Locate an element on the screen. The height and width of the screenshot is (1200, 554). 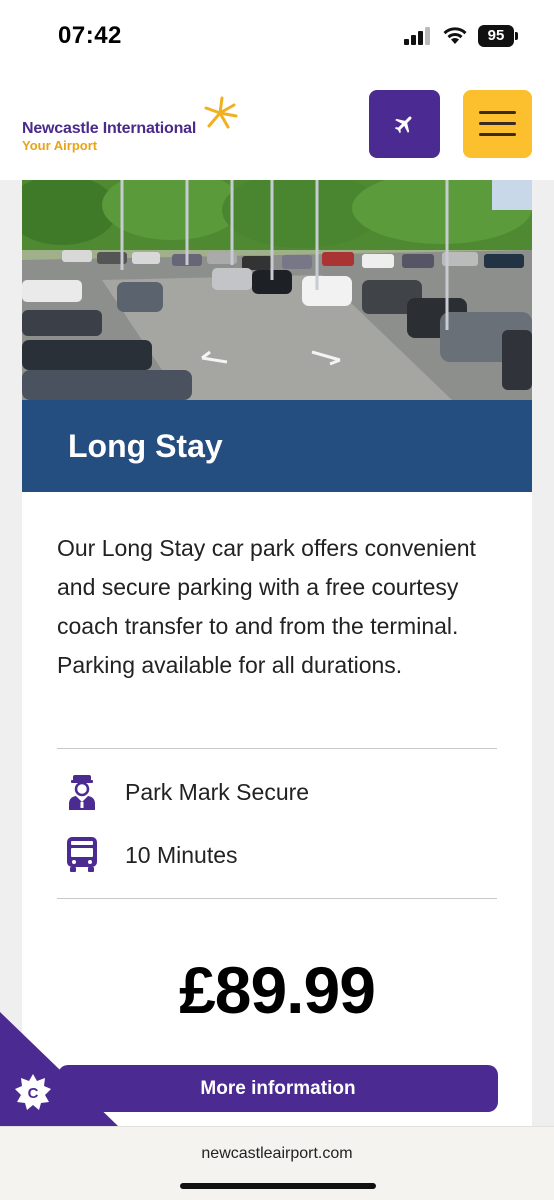
more-information-button: More information is located at coordinates (278, 1088).